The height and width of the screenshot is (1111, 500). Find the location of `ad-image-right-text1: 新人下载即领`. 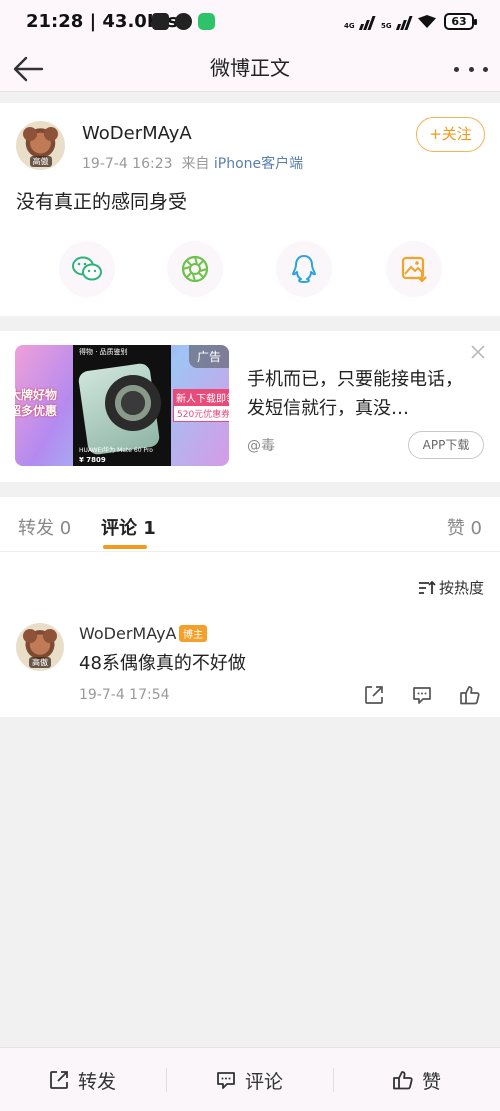

ad-image-right-text1: 新人下载即领 is located at coordinates (201, 397).